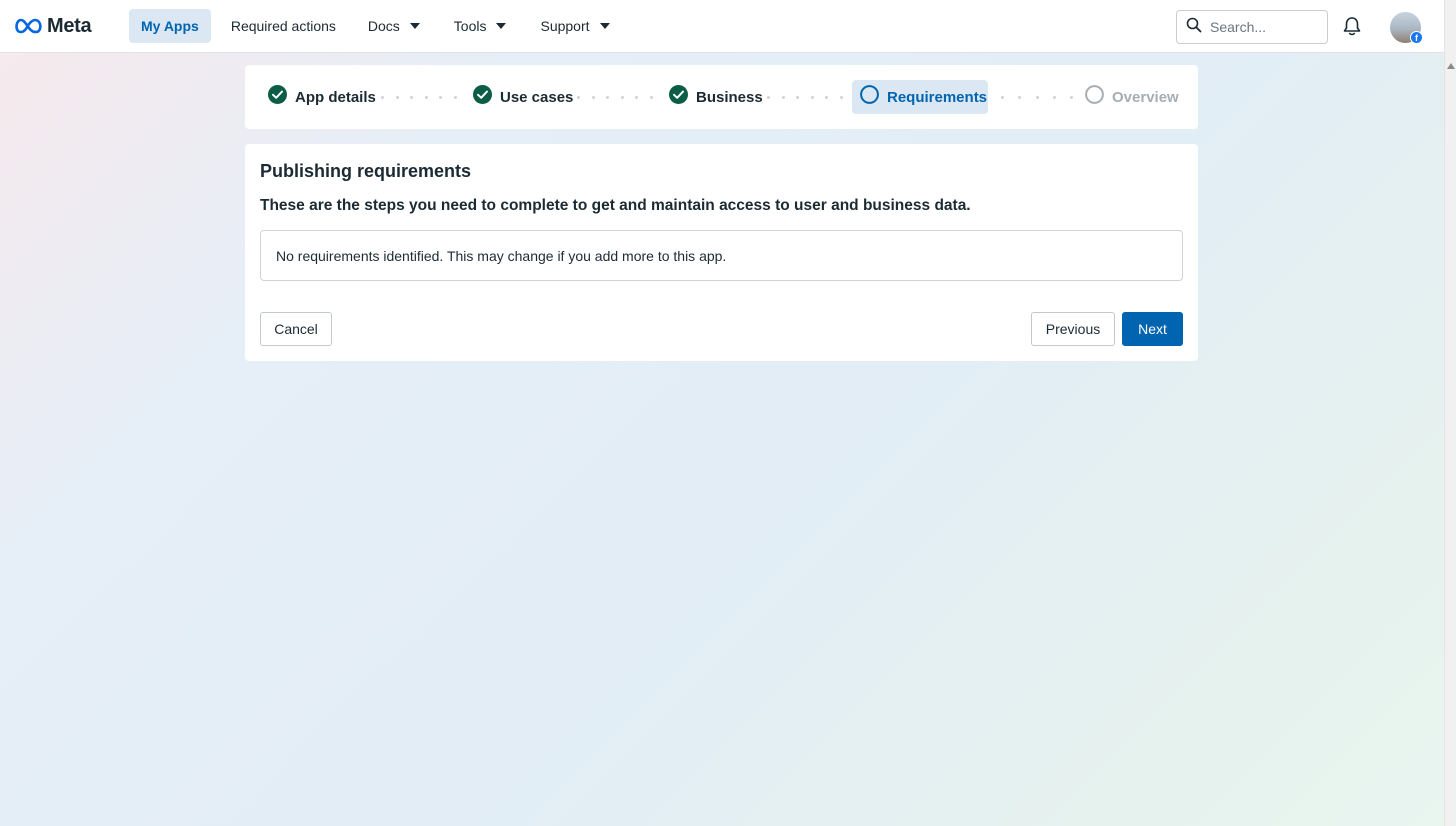 Image resolution: width=1456 pixels, height=826 pixels. What do you see at coordinates (28, 26) in the screenshot?
I see `meta-infinity-icon` at bounding box center [28, 26].